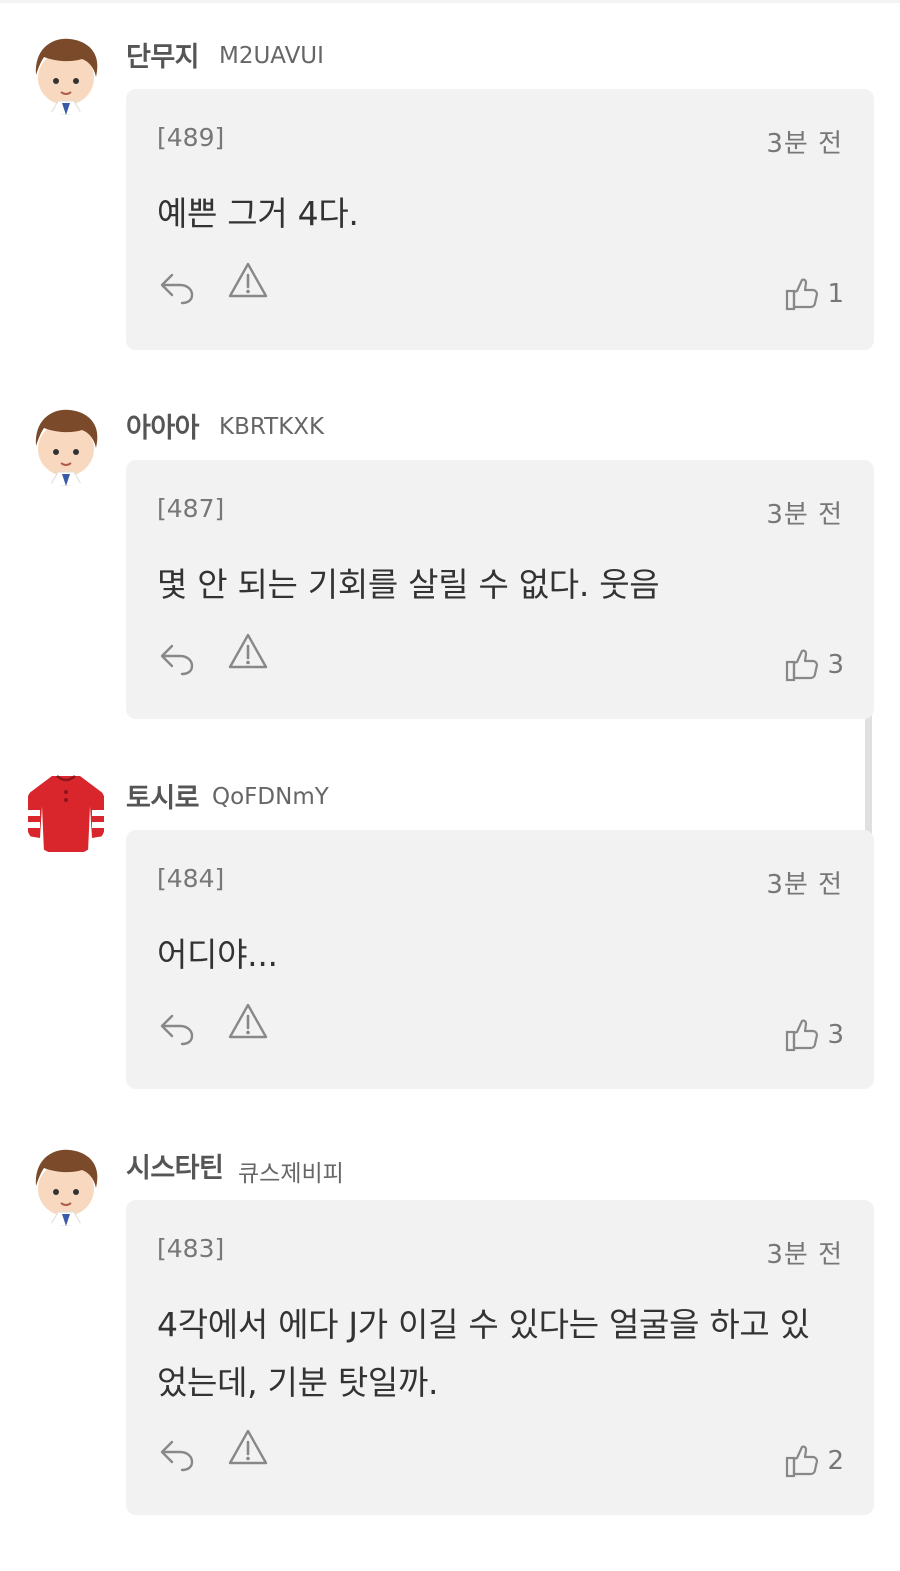 The image size is (900, 1571). I want to click on comment-text: 4각에서 에다 J가 이길 수 있다는 얼굴을 하고 있었는데, 기분 탓일까., so click(483, 1353).